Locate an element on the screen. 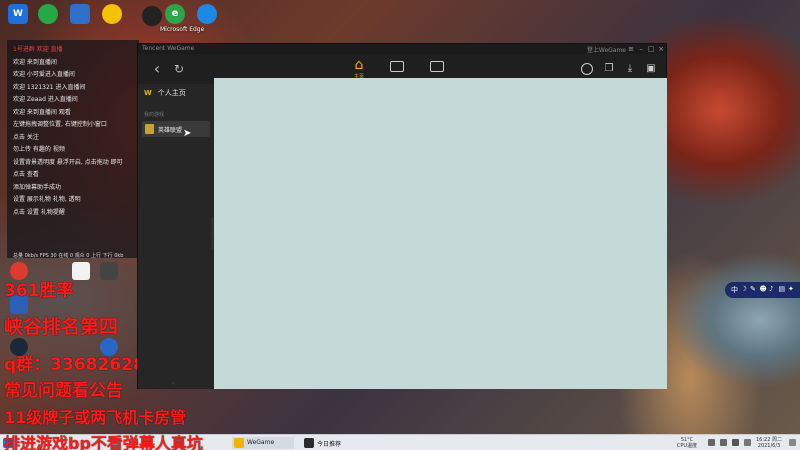  chat-line: 左键拖拽调整位置, 右键控制小窗口 is located at coordinates (60, 124).